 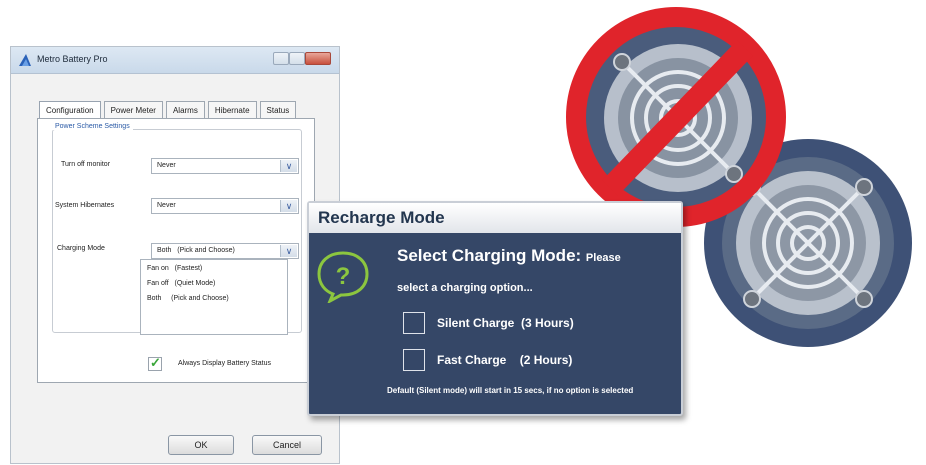 What do you see at coordinates (509, 255) in the screenshot?
I see `popup-heading: Select Charging Mode: Please` at bounding box center [509, 255].